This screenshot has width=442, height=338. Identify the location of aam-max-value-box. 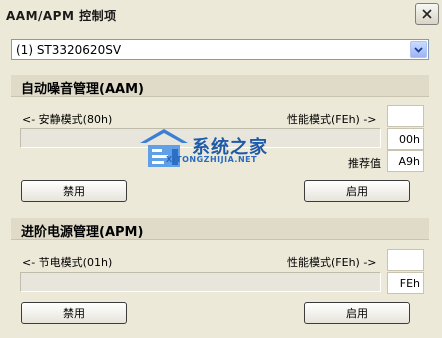
(405, 116).